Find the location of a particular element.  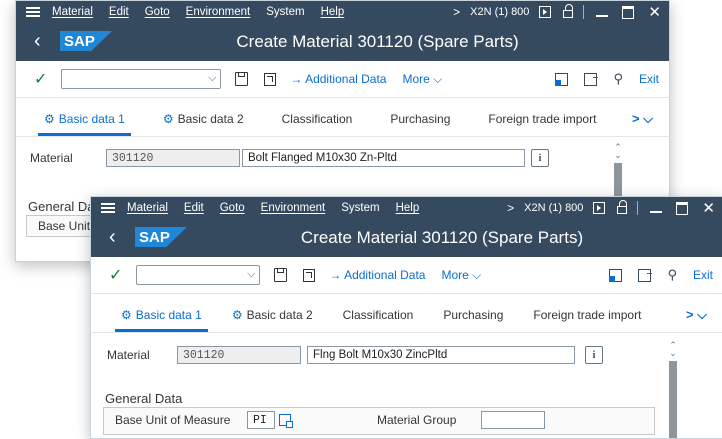

system-info: X2N (1) 800 is located at coordinates (500, 12).